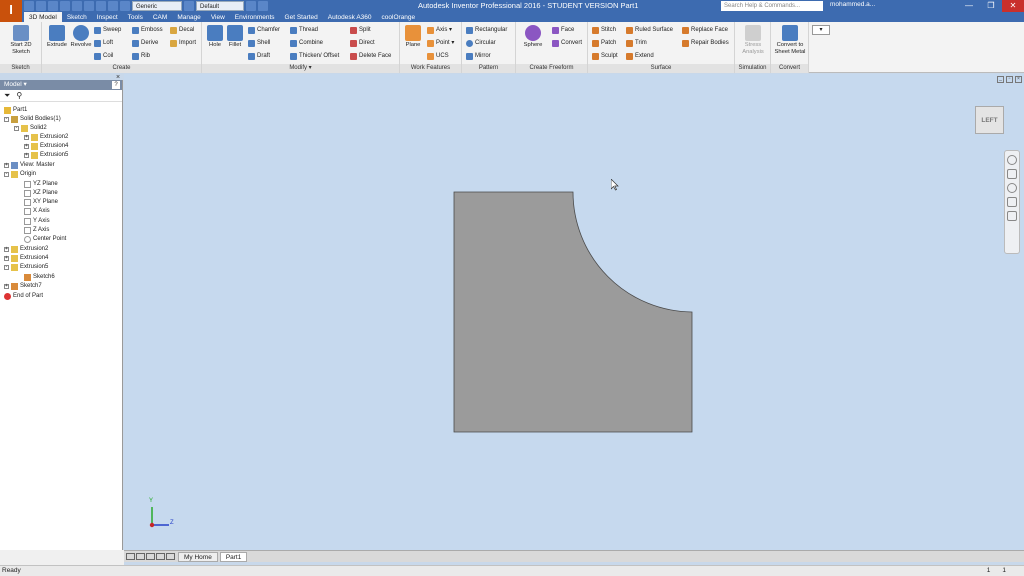 Image resolution: width=1024 pixels, height=576 pixels. What do you see at coordinates (991, 6) in the screenshot?
I see `maximize-button: ❐` at bounding box center [991, 6].